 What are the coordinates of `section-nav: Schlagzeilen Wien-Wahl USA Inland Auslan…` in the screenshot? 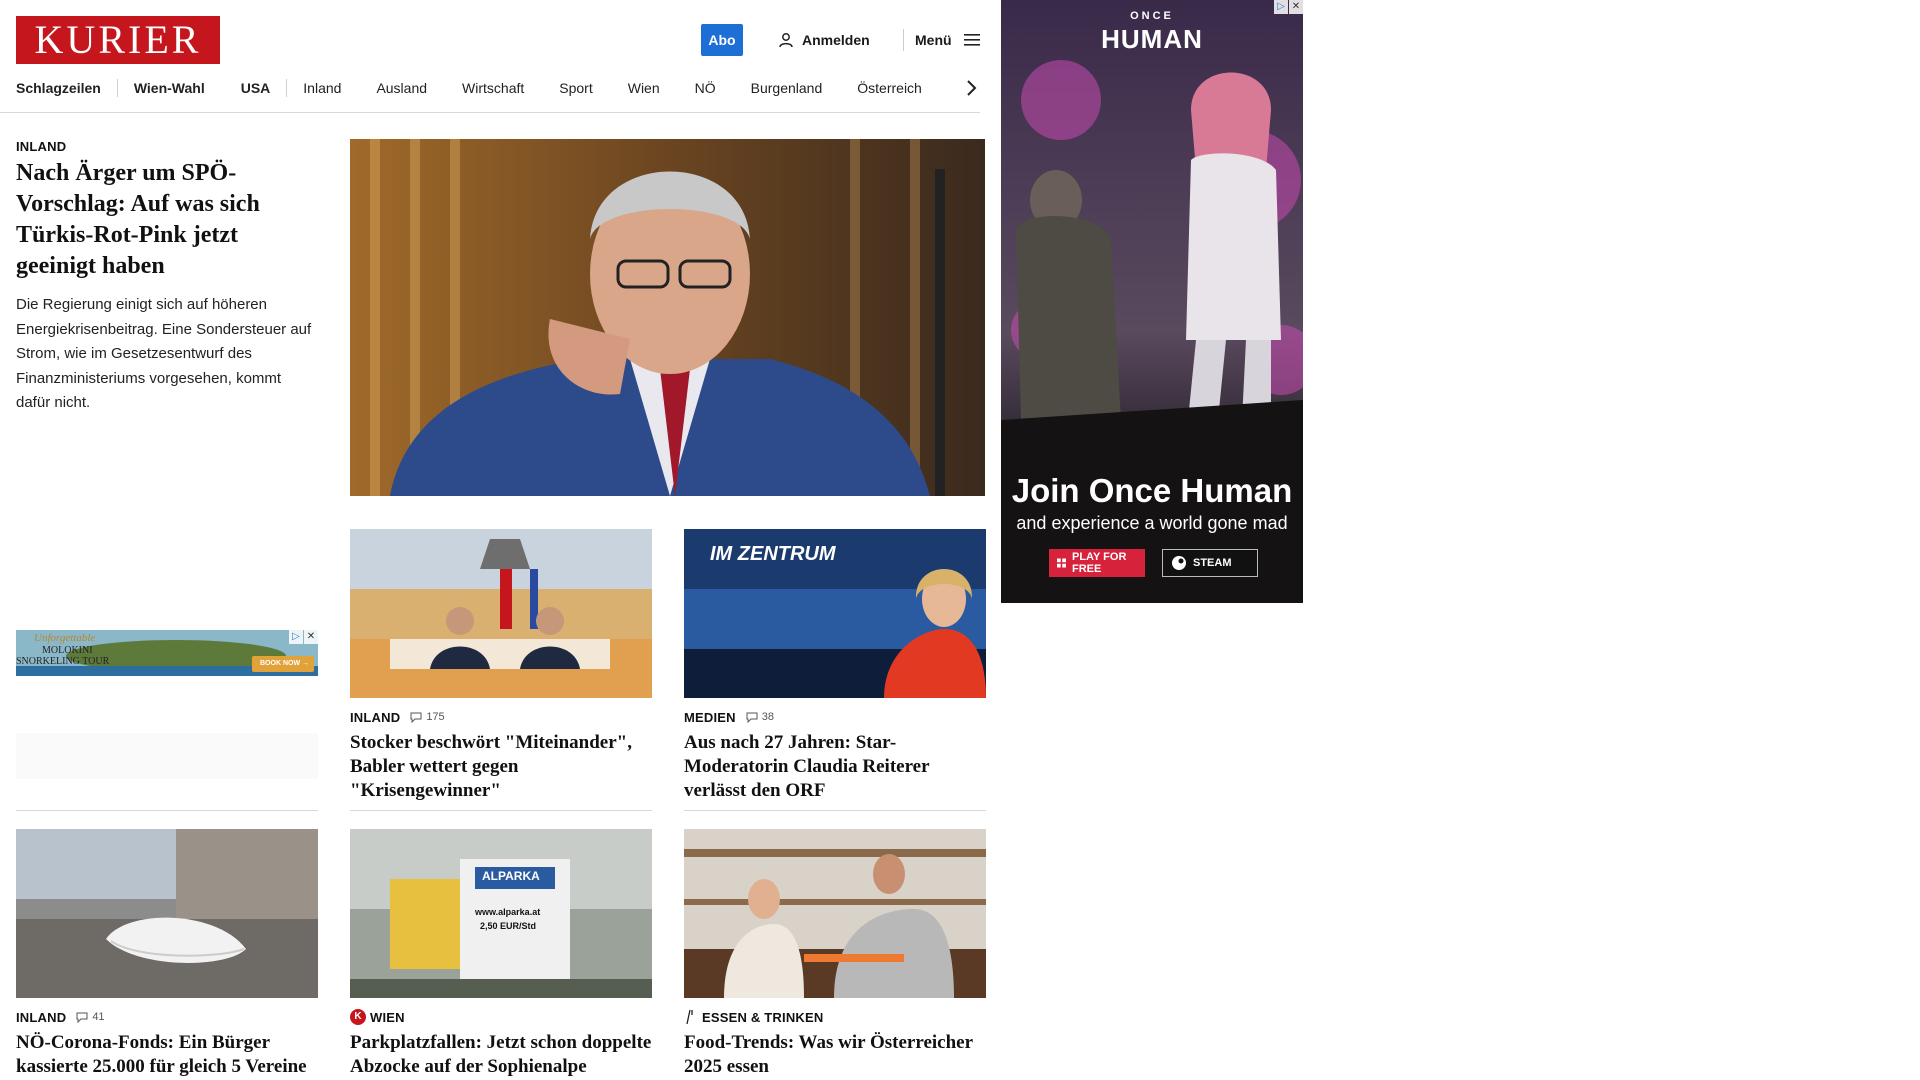 It's located at (469, 88).